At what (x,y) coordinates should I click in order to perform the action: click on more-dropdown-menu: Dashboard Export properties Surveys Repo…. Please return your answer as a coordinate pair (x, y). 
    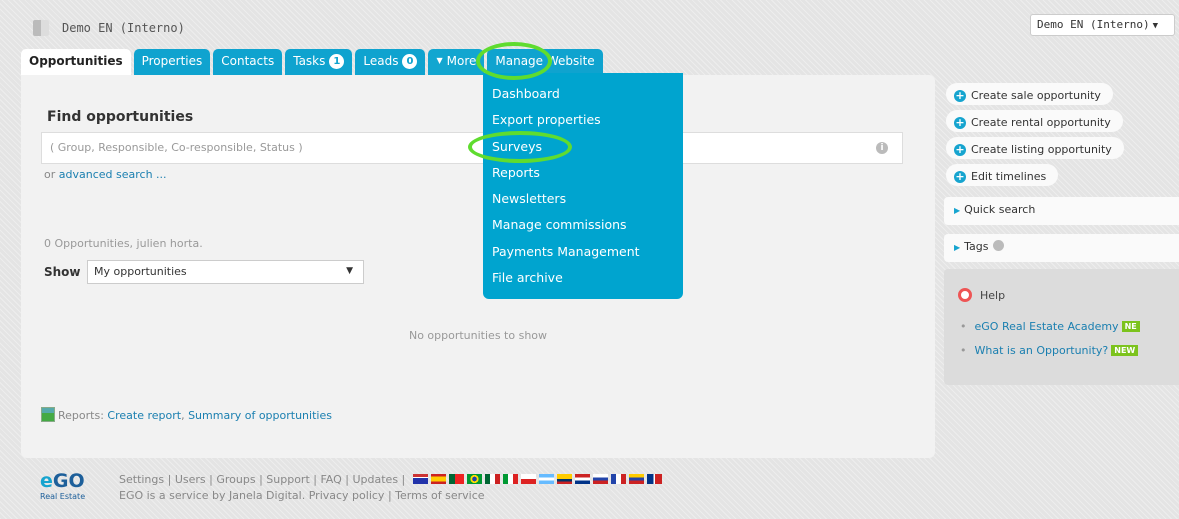
    Looking at the image, I should click on (583, 186).